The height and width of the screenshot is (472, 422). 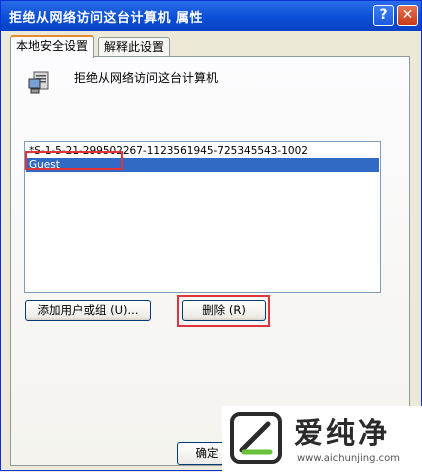 What do you see at coordinates (256, 438) in the screenshot?
I see `watermark-logo-icon` at bounding box center [256, 438].